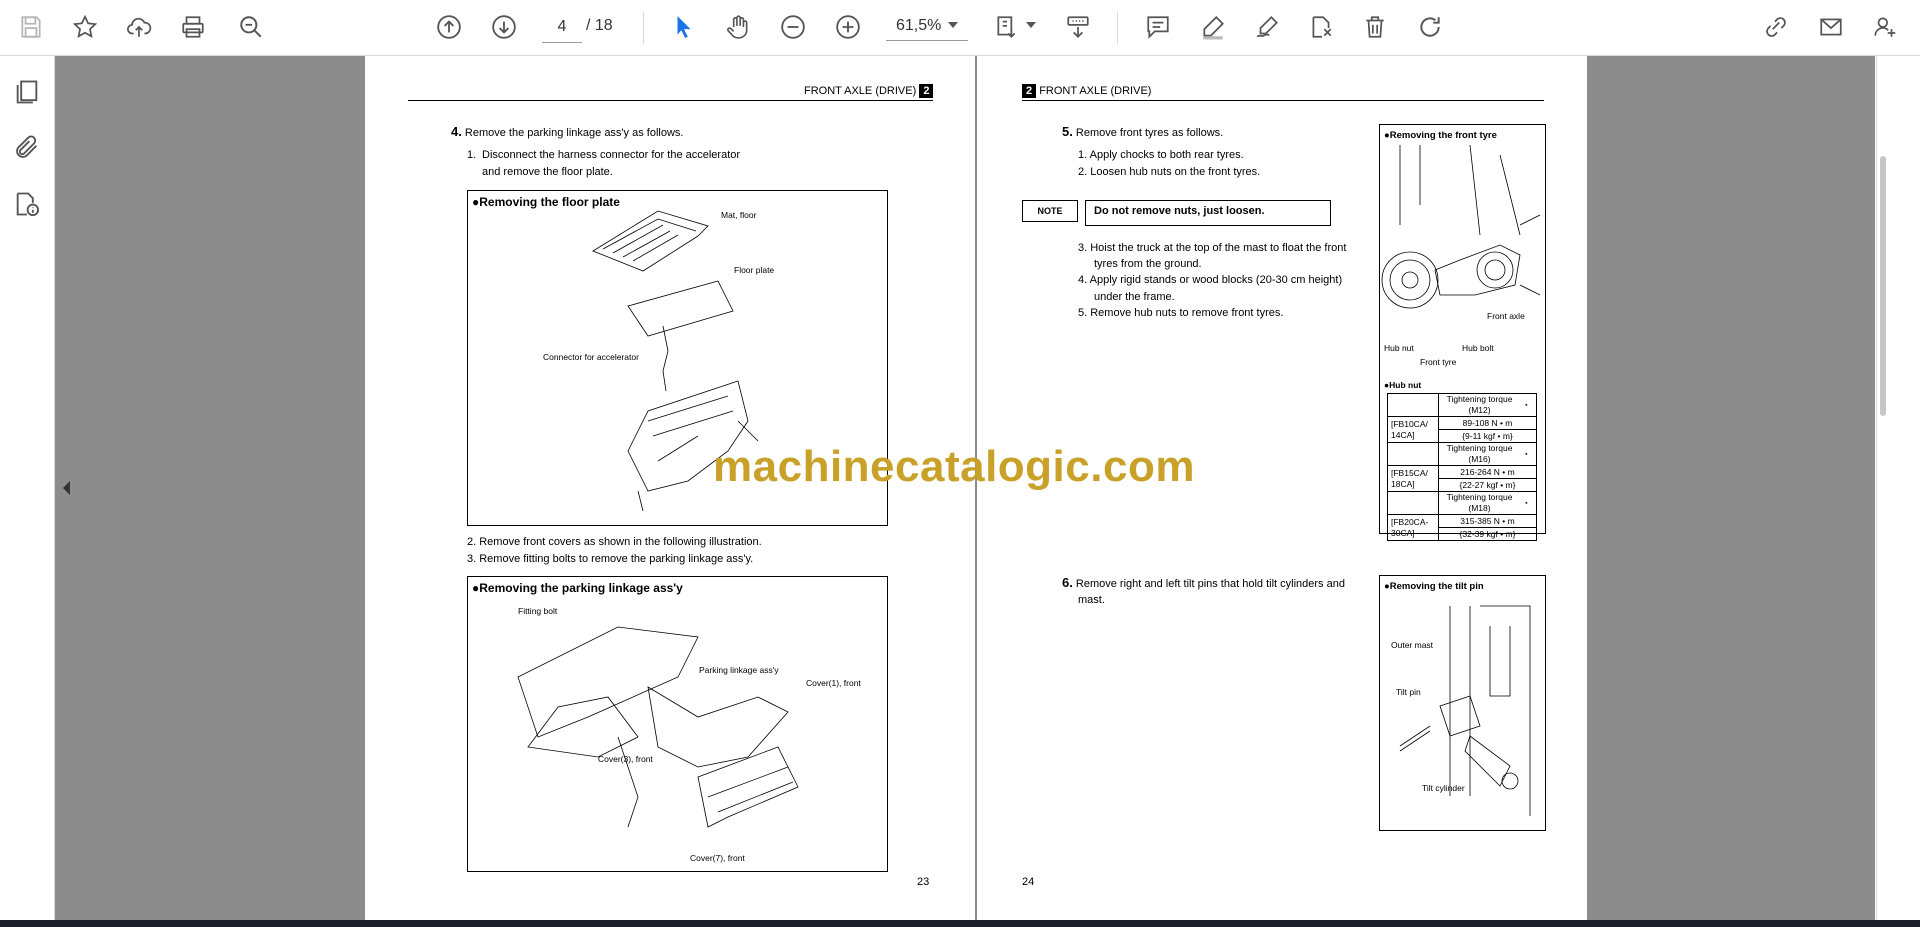  Describe the element at coordinates (456, 131) in the screenshot. I see `step-number: 4.` at that location.